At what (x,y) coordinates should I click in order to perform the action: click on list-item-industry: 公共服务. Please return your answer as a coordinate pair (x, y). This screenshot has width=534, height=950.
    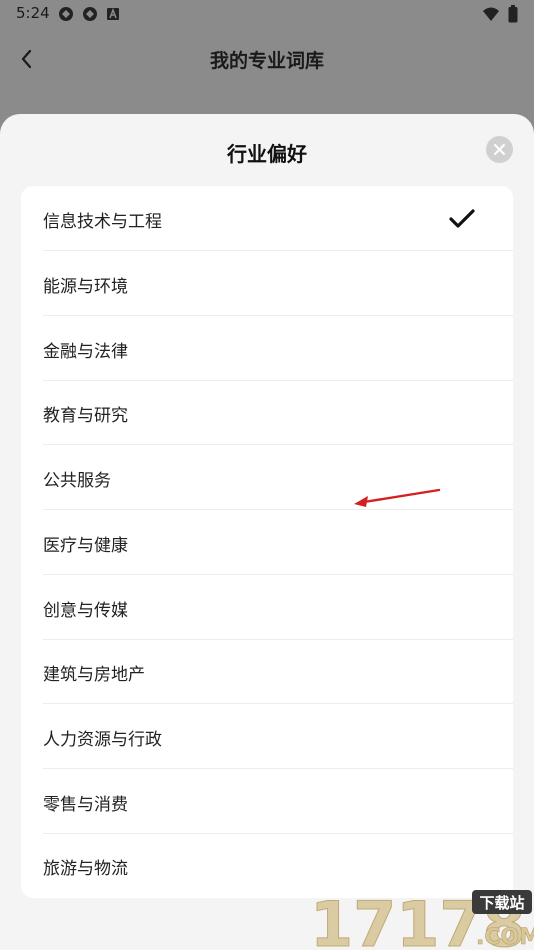
    Looking at the image, I should click on (267, 477).